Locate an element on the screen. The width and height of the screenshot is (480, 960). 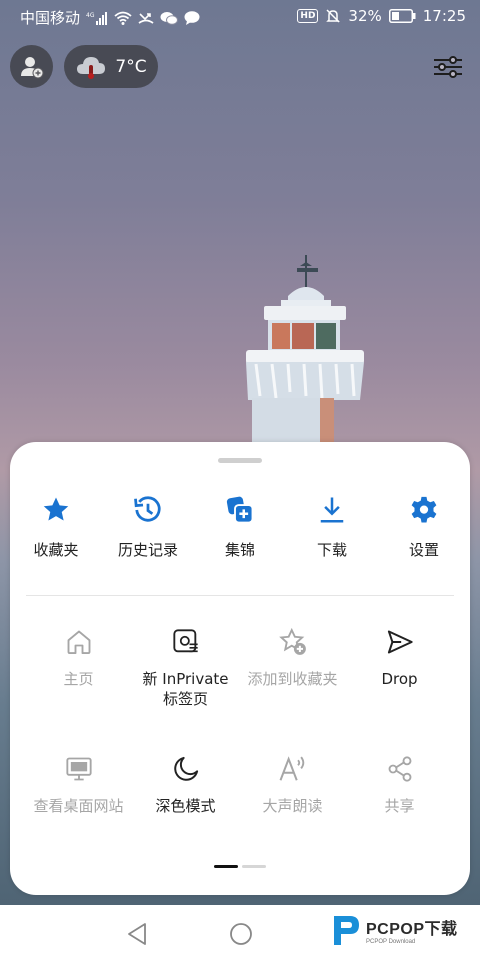
collections-icon is located at coordinates (240, 510).